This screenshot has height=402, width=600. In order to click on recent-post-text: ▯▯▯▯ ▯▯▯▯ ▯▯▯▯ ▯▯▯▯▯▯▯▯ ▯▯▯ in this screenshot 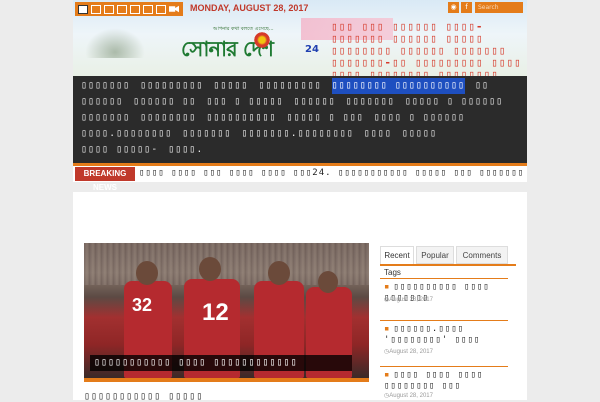, I will do `click(434, 380)`.